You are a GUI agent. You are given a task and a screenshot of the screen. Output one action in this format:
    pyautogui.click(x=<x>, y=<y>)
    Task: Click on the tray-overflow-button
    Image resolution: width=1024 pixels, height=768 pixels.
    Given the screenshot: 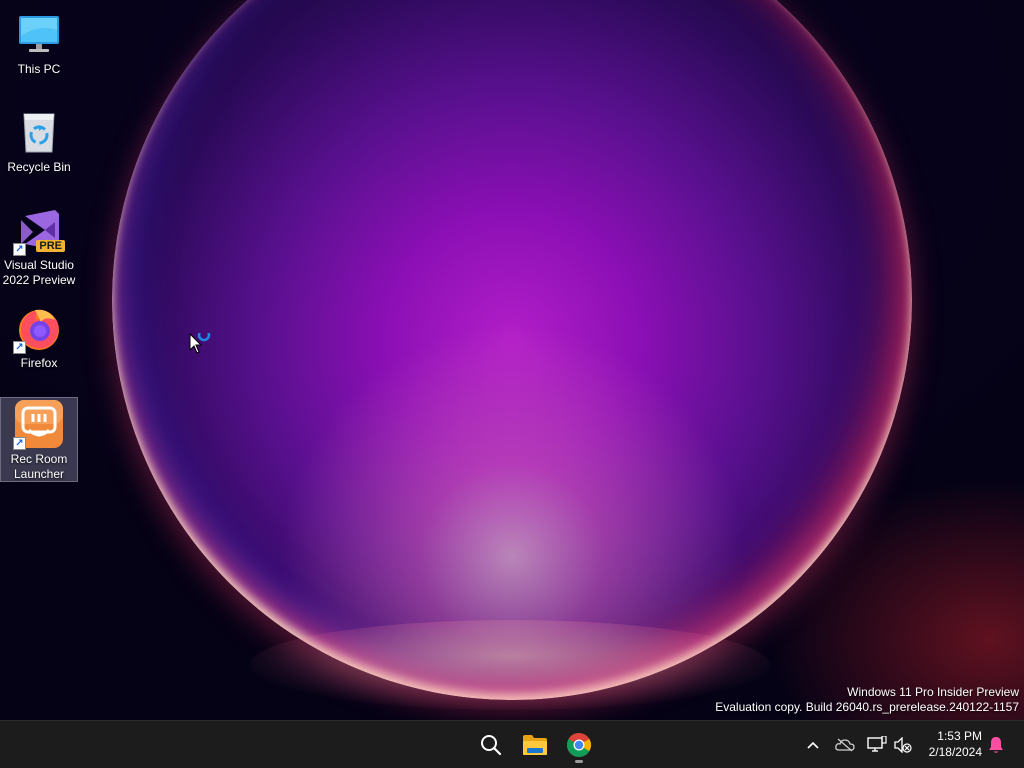 What is the action you would take?
    pyautogui.click(x=813, y=744)
    